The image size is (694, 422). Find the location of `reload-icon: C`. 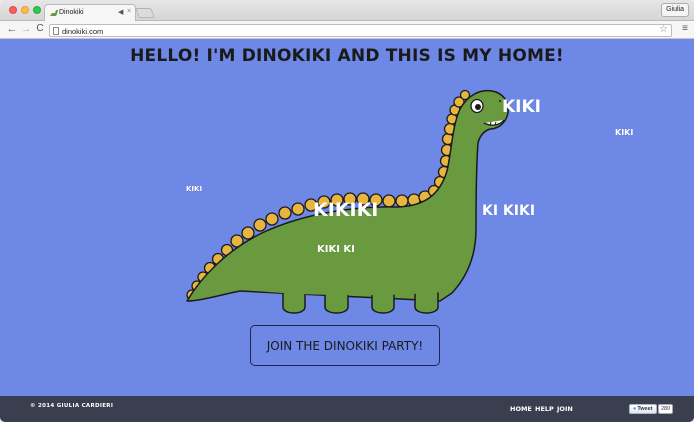

reload-icon: C is located at coordinates (40, 29).